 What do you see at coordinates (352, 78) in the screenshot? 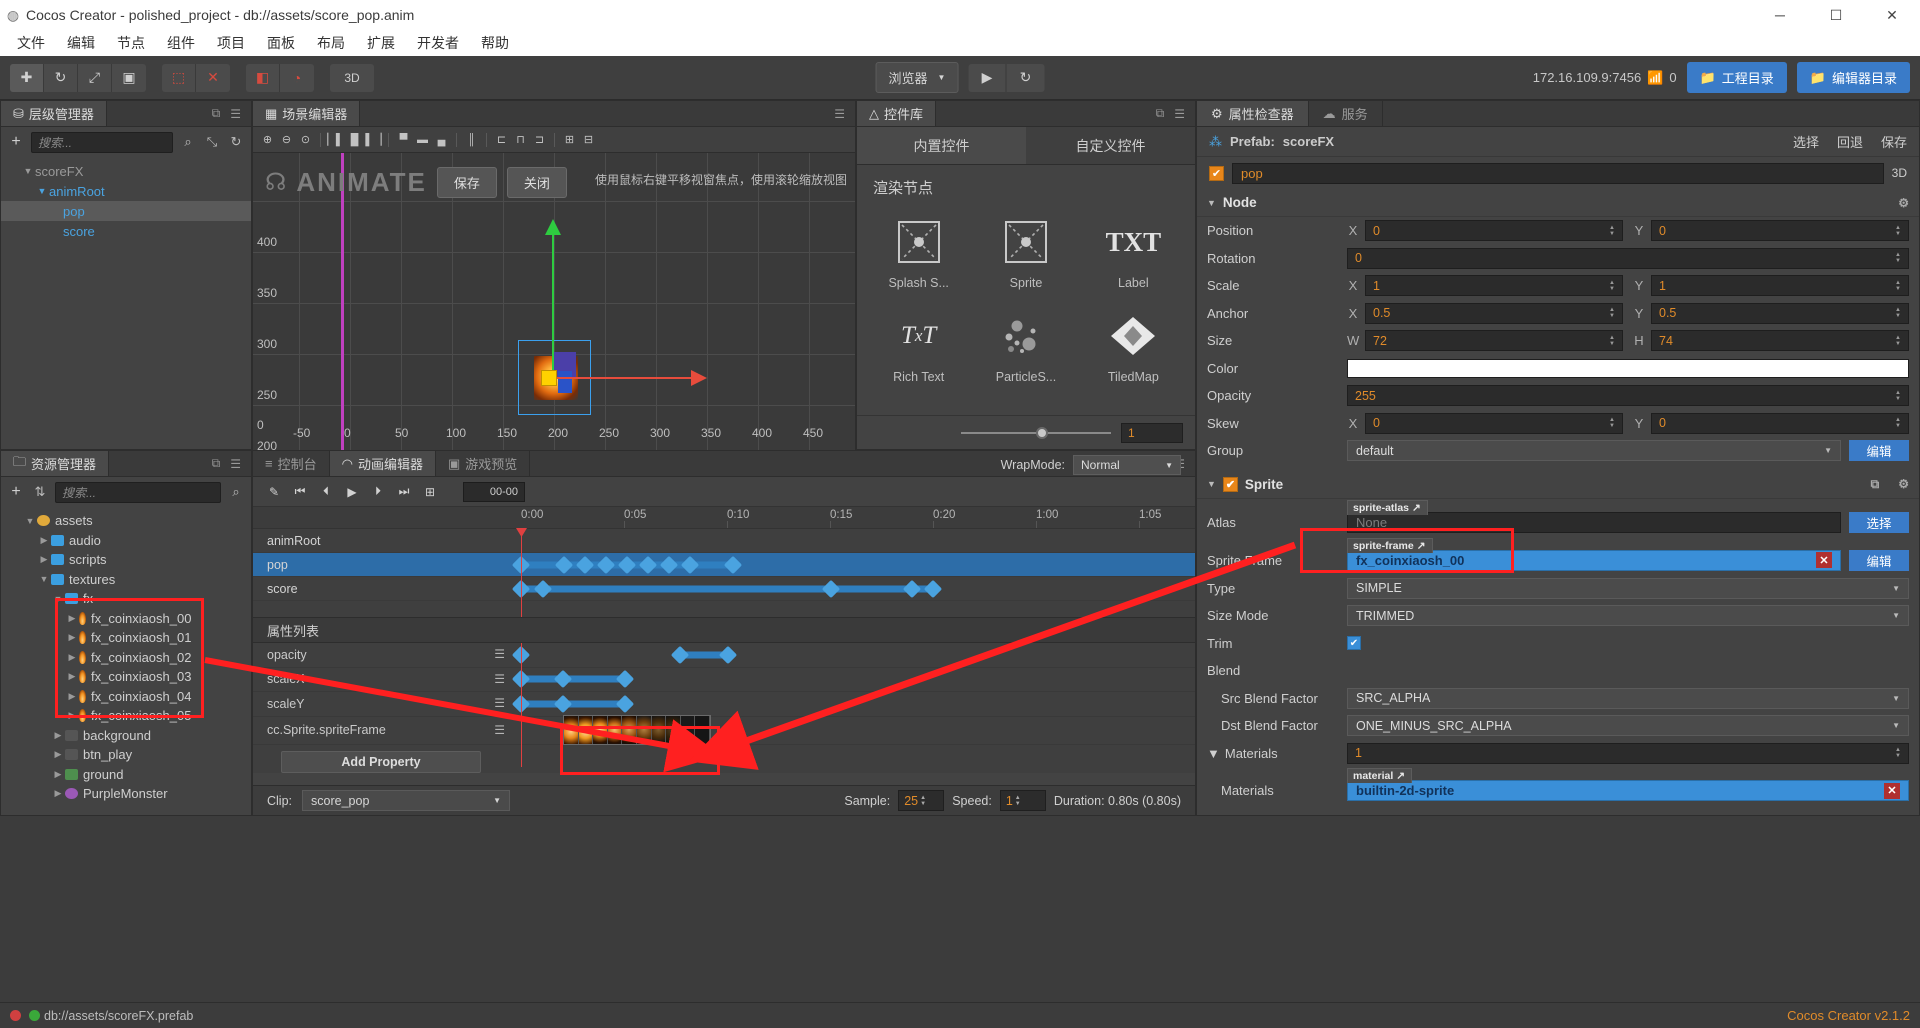
I see `dimension-toggle-button: 3D` at bounding box center [352, 78].